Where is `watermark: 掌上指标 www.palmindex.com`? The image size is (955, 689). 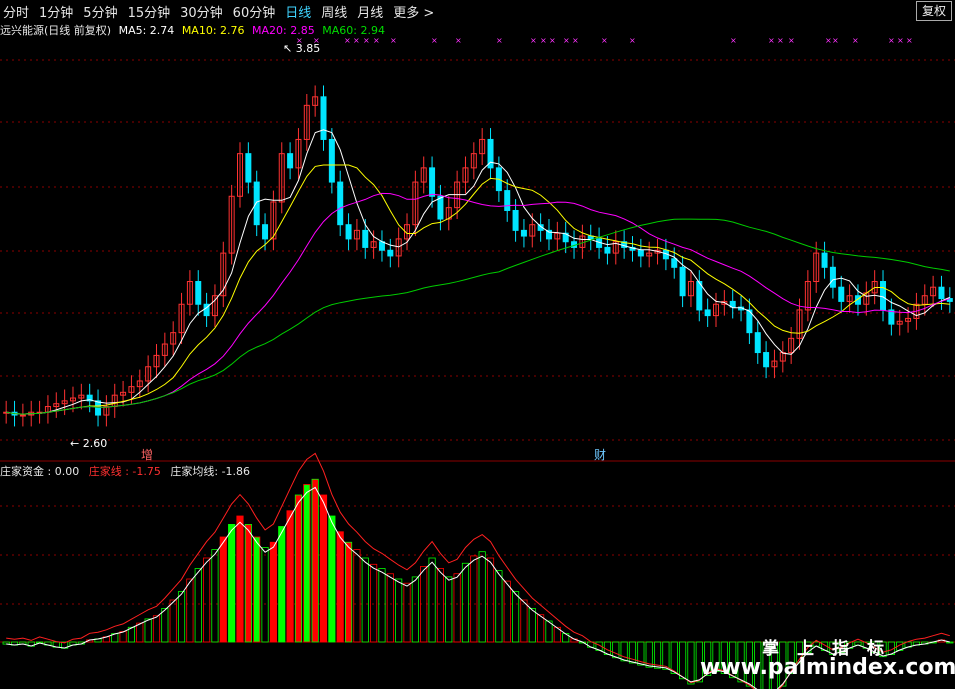
watermark: 掌上指标 www.palmindex.com is located at coordinates (827, 657).